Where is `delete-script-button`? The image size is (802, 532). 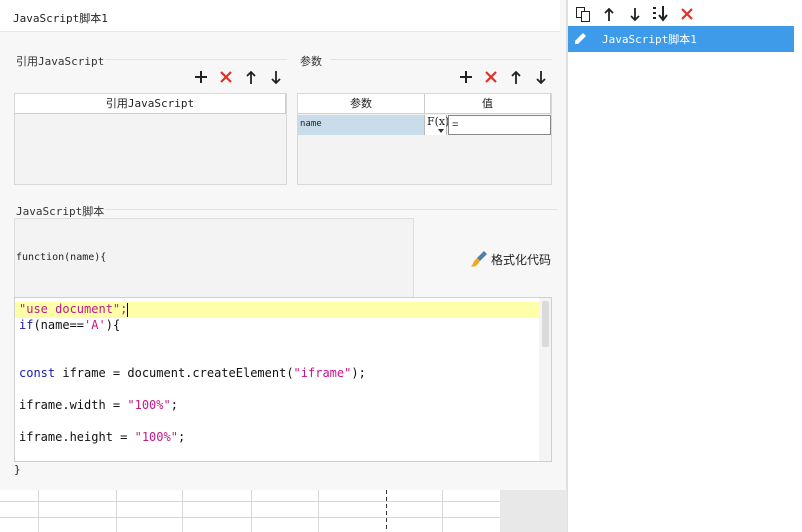
delete-script-button is located at coordinates (687, 14).